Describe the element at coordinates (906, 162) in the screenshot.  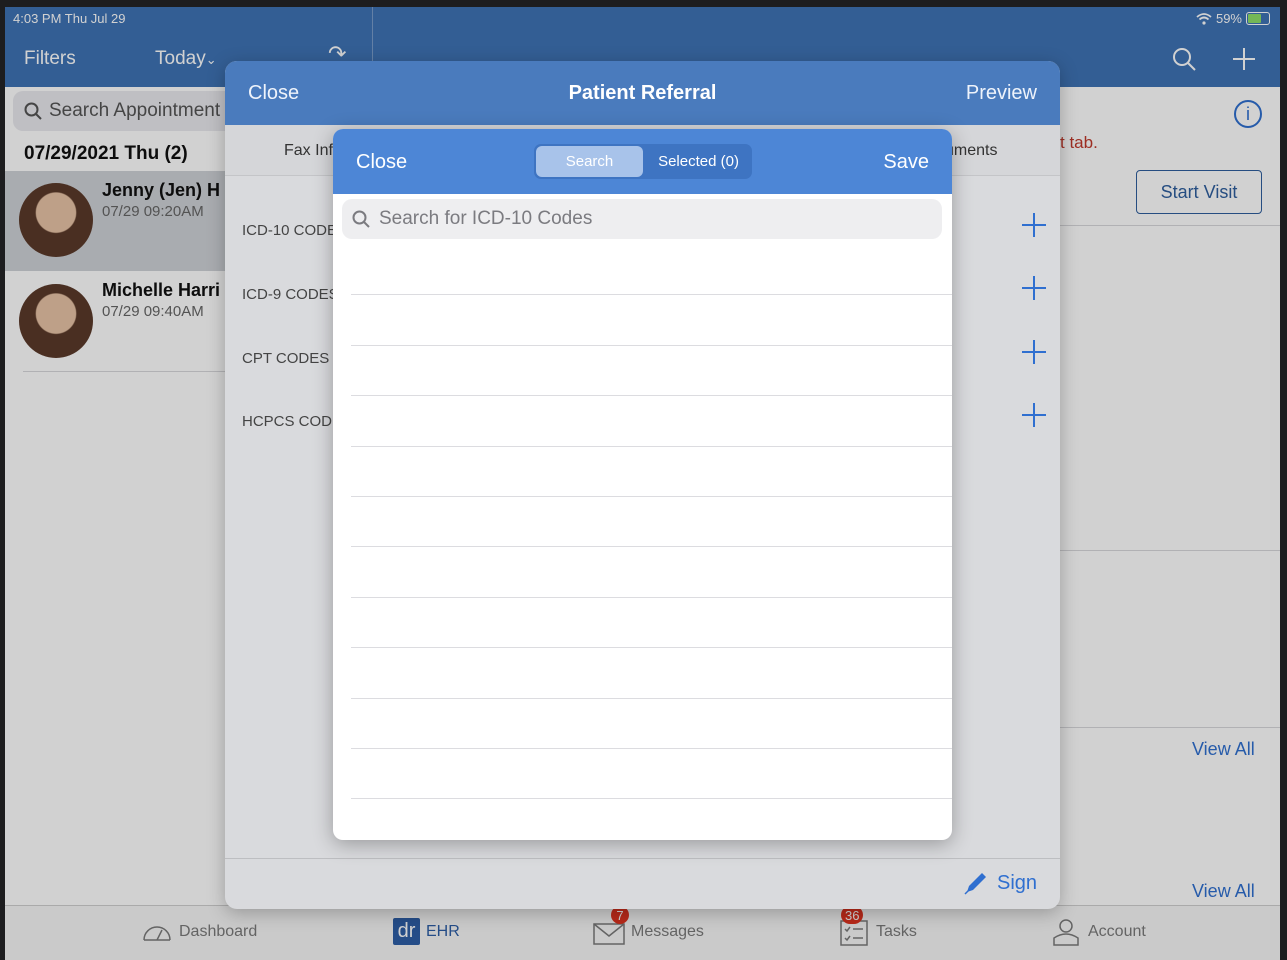
I see `codes-save-button: Save` at that location.